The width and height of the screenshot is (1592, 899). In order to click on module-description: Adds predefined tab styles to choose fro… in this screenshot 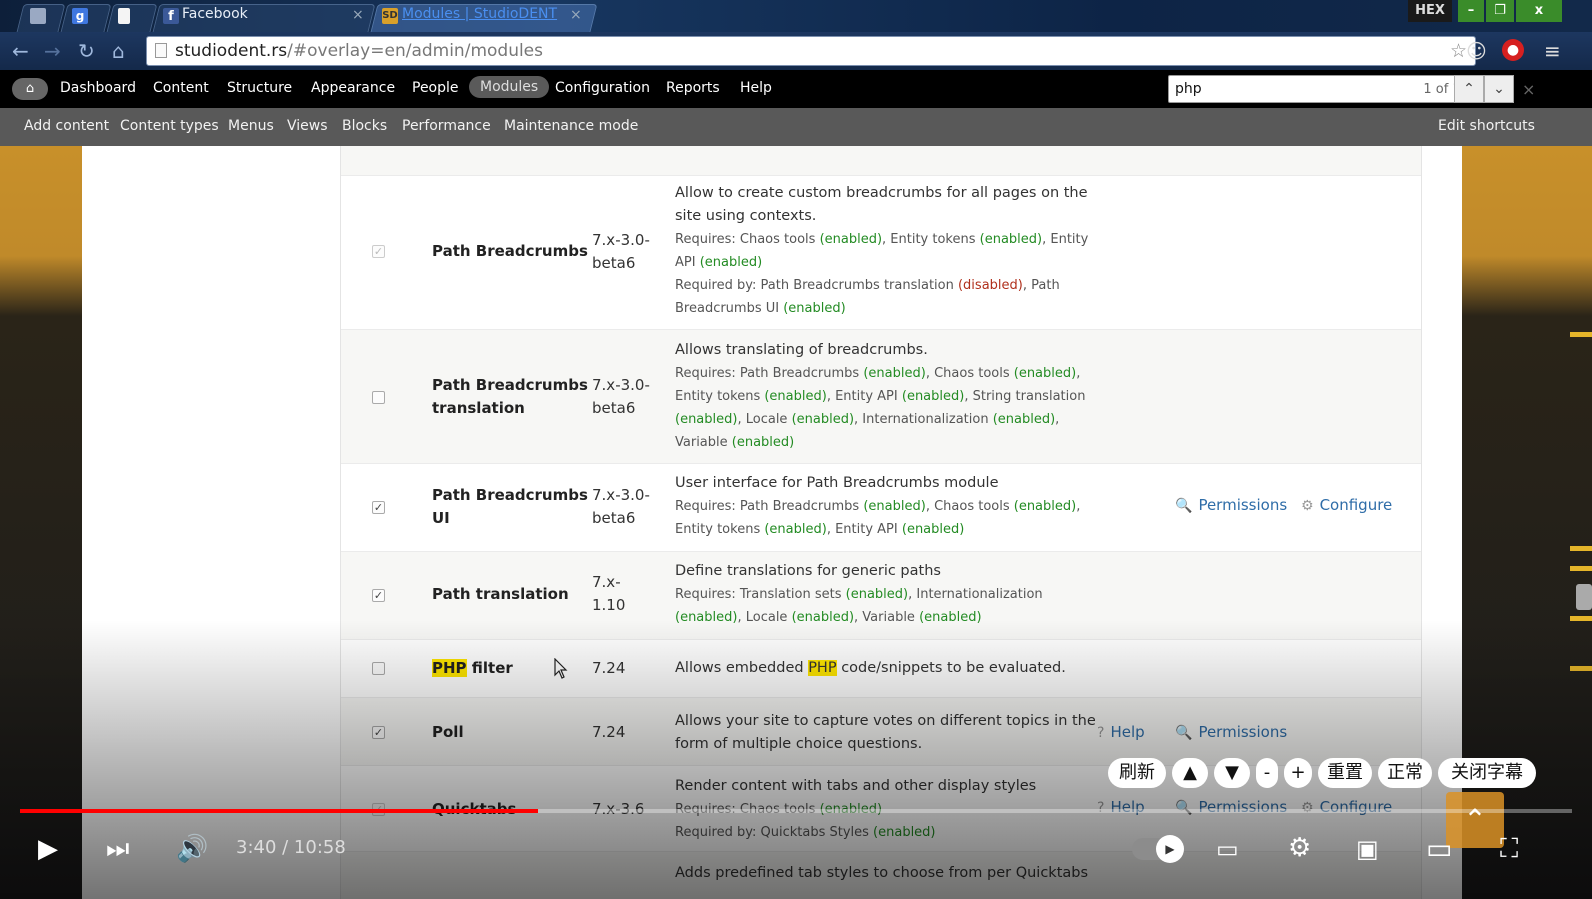, I will do `click(882, 873)`.